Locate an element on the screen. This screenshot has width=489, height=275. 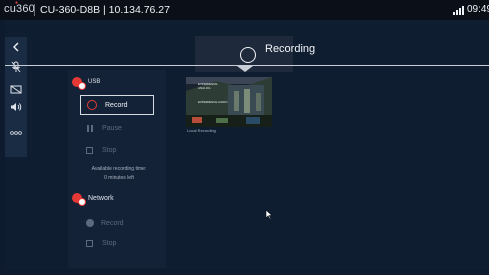
camera-toggle-button is located at coordinates (16, 89).